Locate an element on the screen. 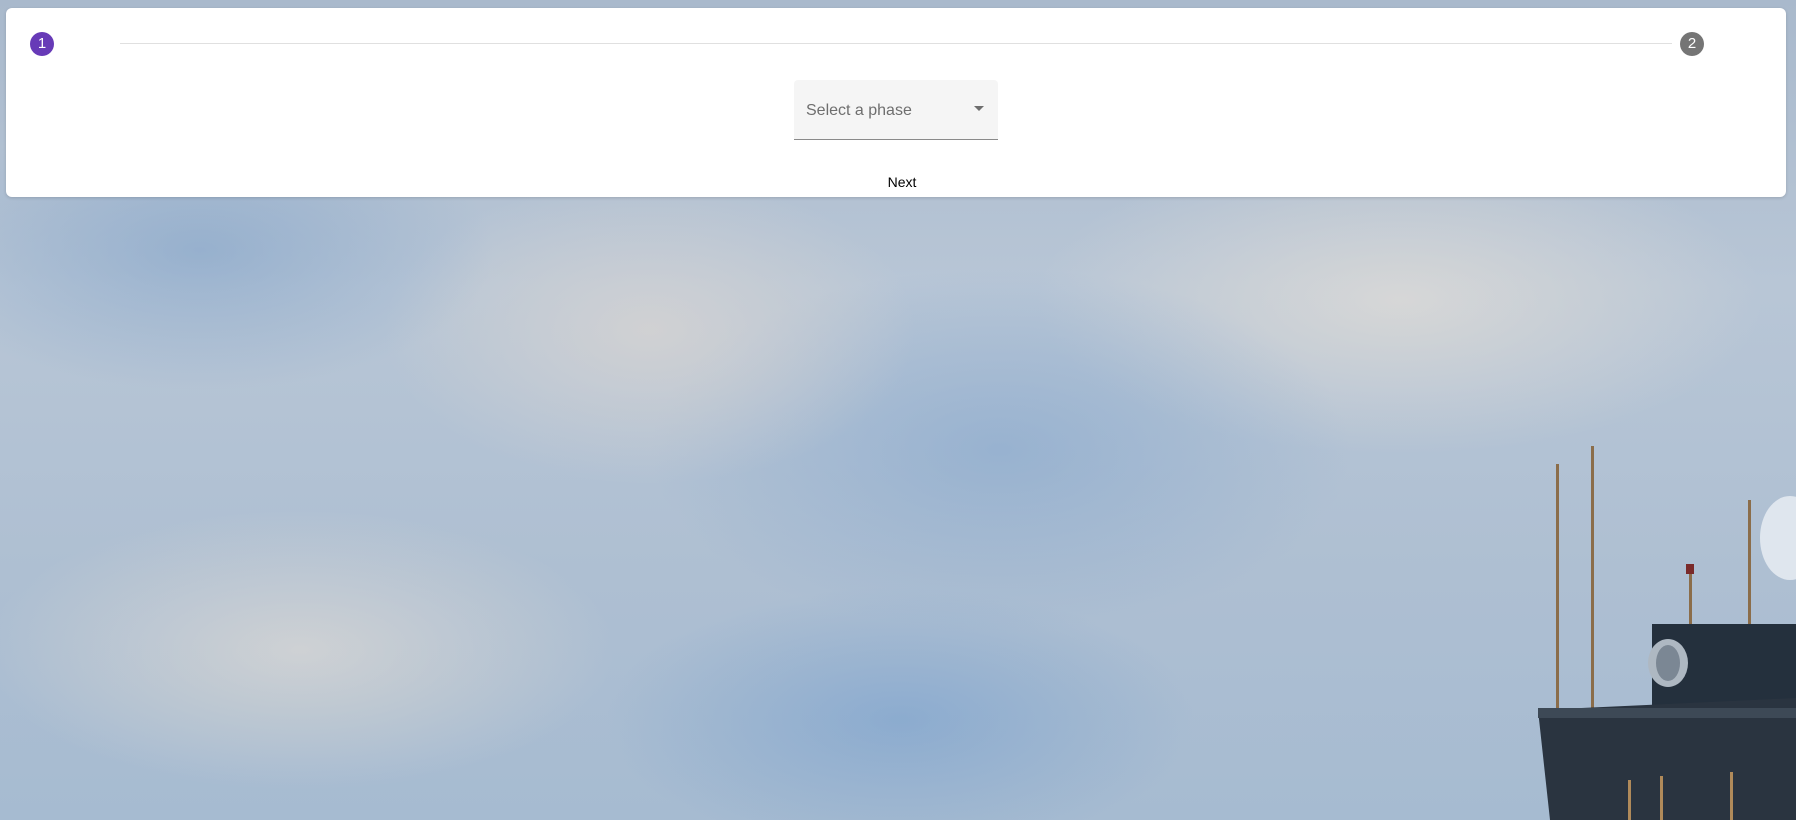  phase-select: Select a phase is located at coordinates (896, 110).